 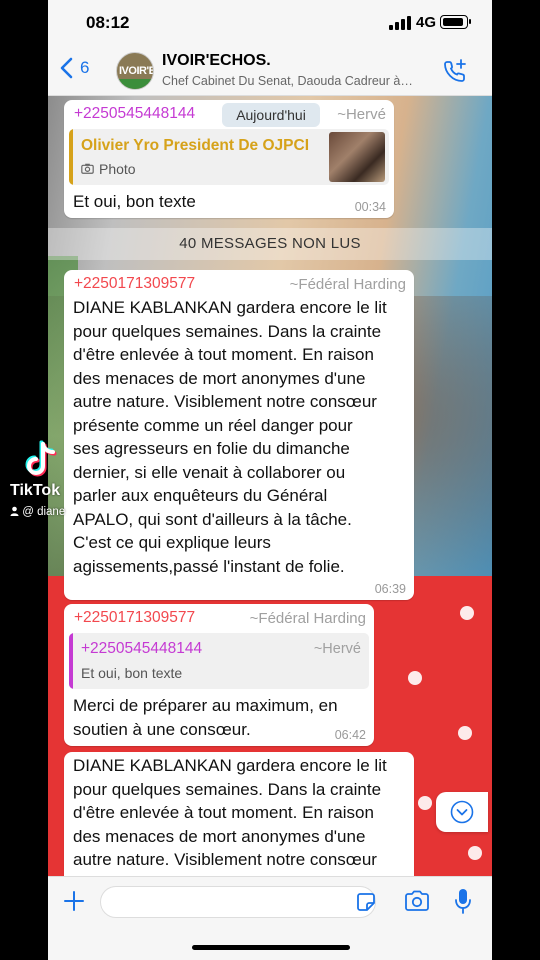 What do you see at coordinates (211, 448) in the screenshot?
I see `text-line: ses agresseurs en folie du dimanche` at bounding box center [211, 448].